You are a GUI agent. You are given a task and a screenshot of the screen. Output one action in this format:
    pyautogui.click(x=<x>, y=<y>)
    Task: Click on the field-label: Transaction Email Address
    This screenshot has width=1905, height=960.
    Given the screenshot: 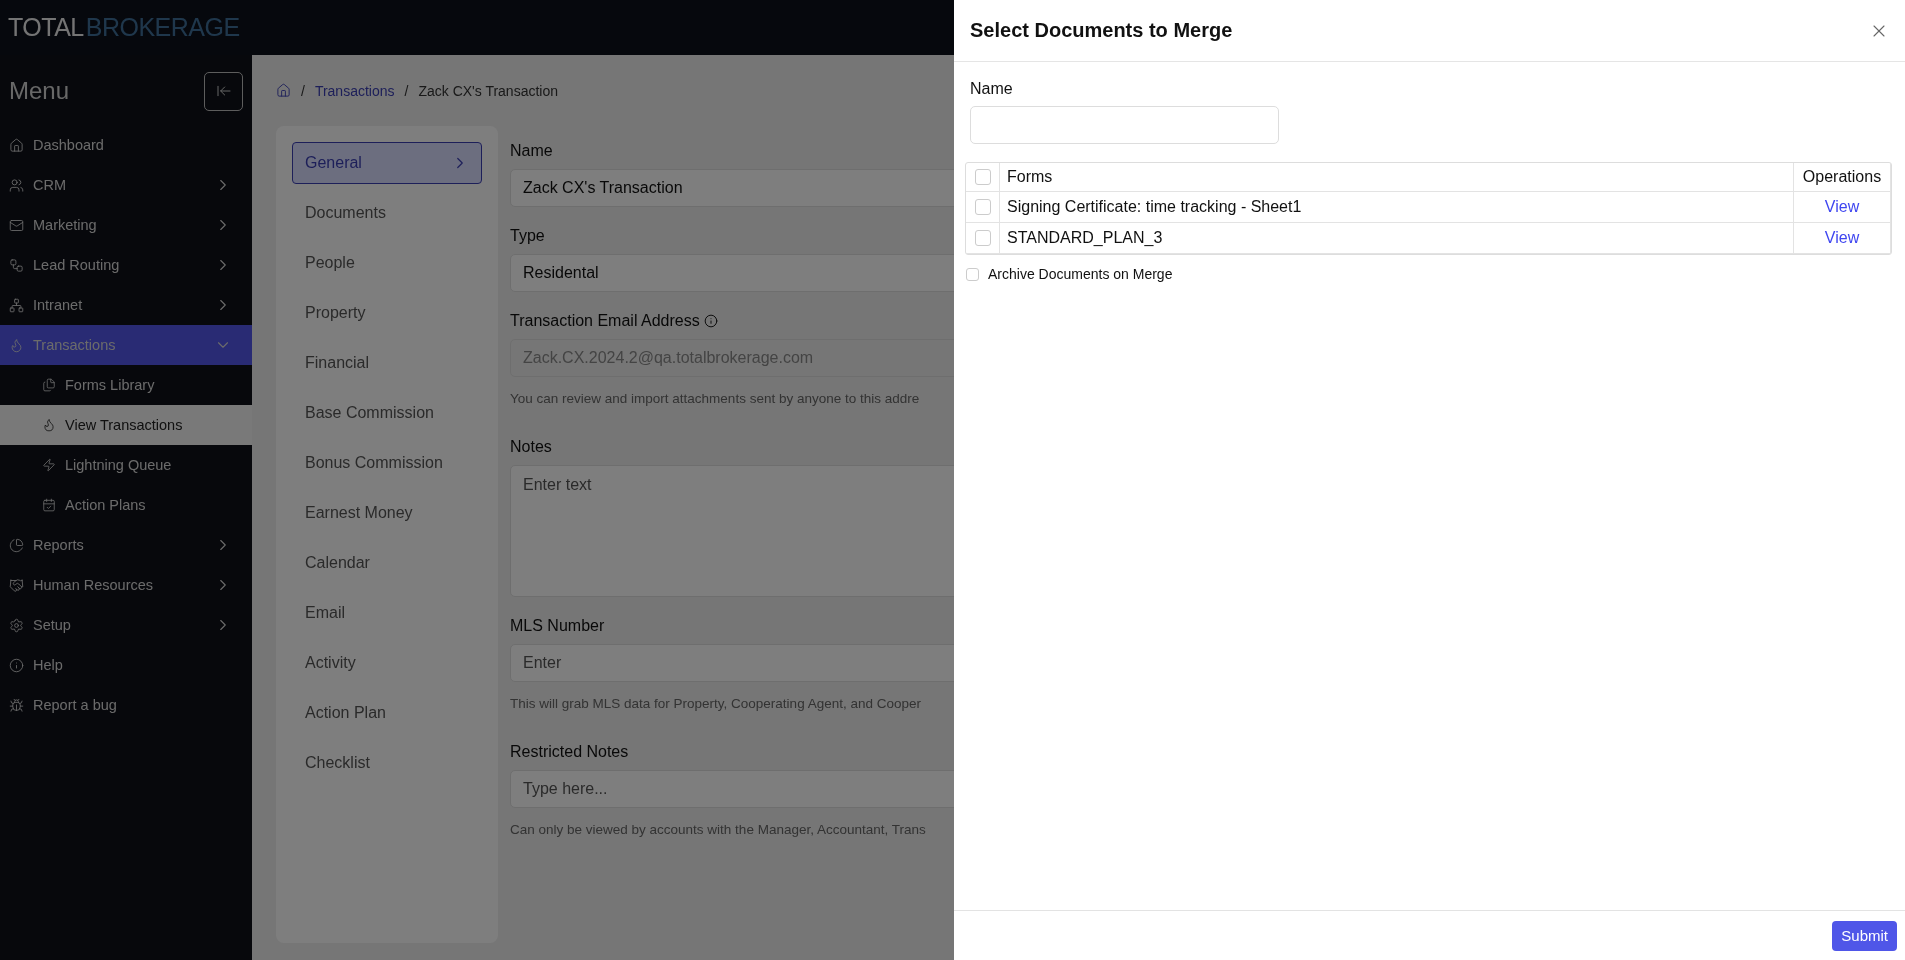 What is the action you would take?
    pyautogui.click(x=605, y=321)
    